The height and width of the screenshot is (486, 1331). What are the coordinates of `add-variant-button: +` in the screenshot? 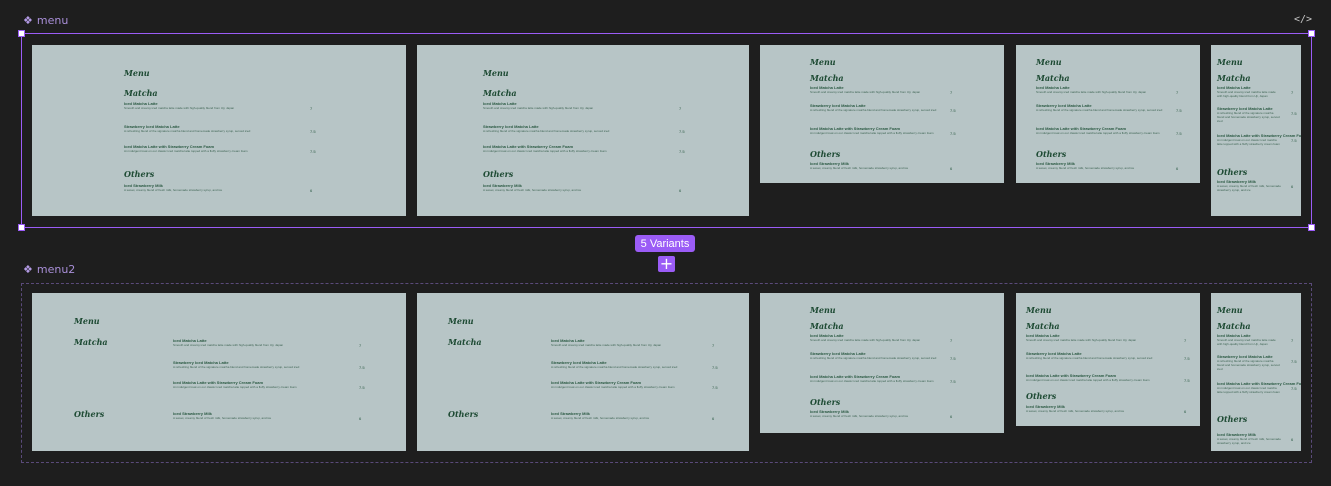 It's located at (666, 264).